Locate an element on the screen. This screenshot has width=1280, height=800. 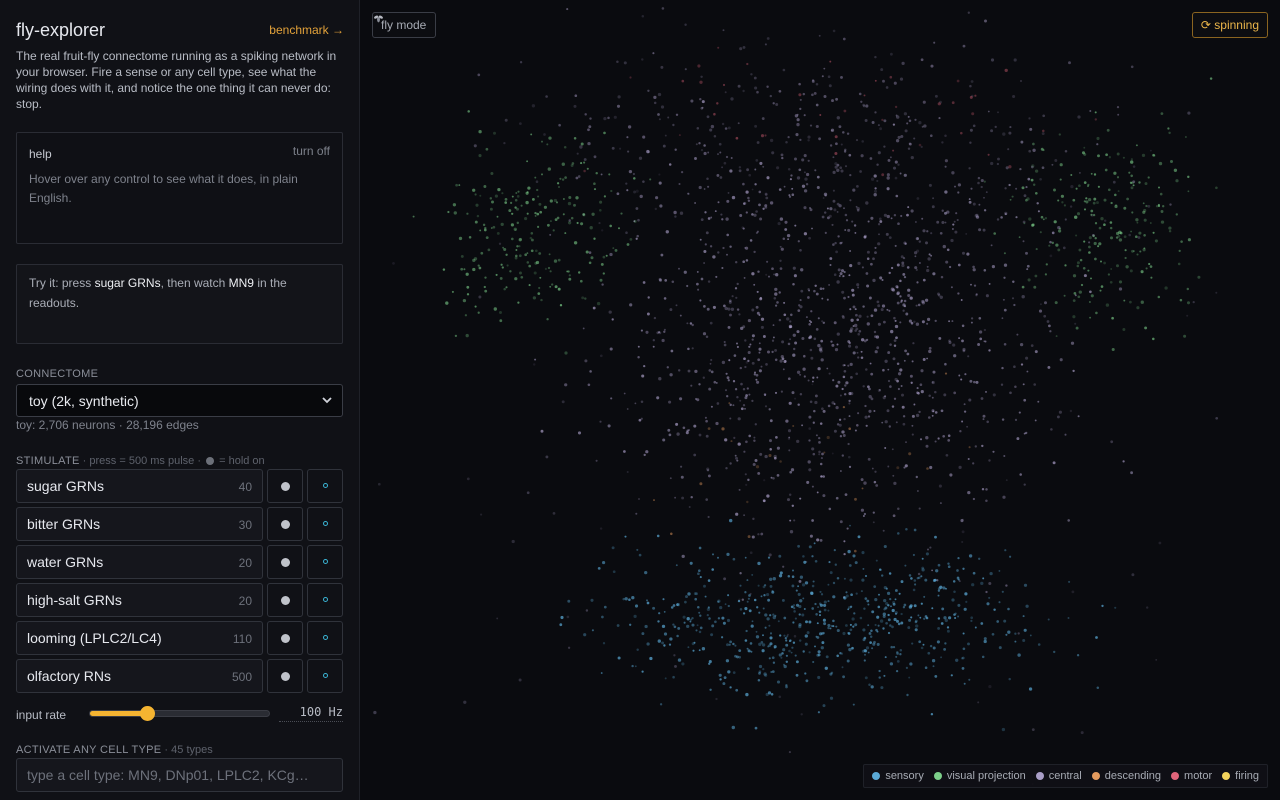
spinning-toggle: ⟳ spinning is located at coordinates (1229, 25).